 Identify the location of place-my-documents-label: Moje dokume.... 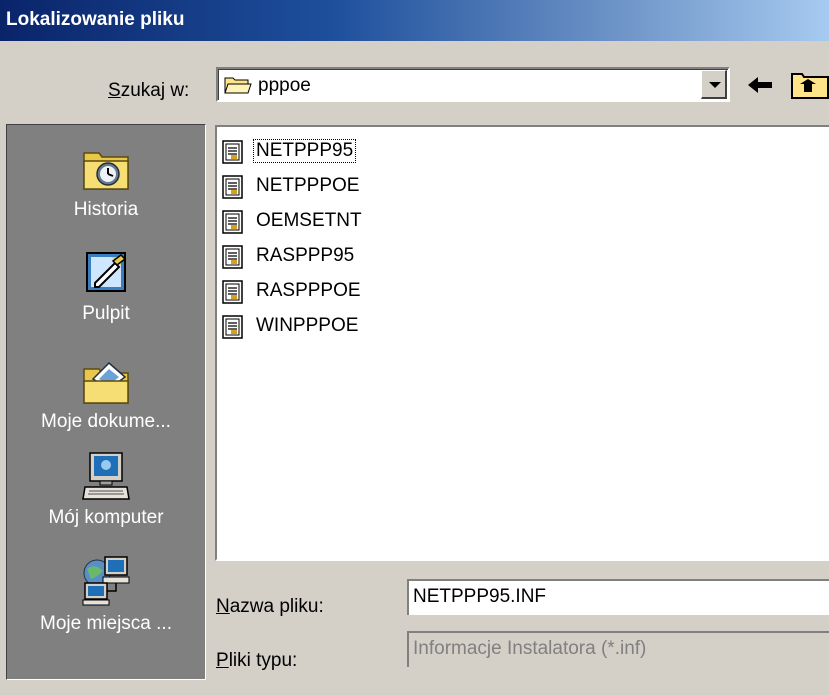
(106, 421).